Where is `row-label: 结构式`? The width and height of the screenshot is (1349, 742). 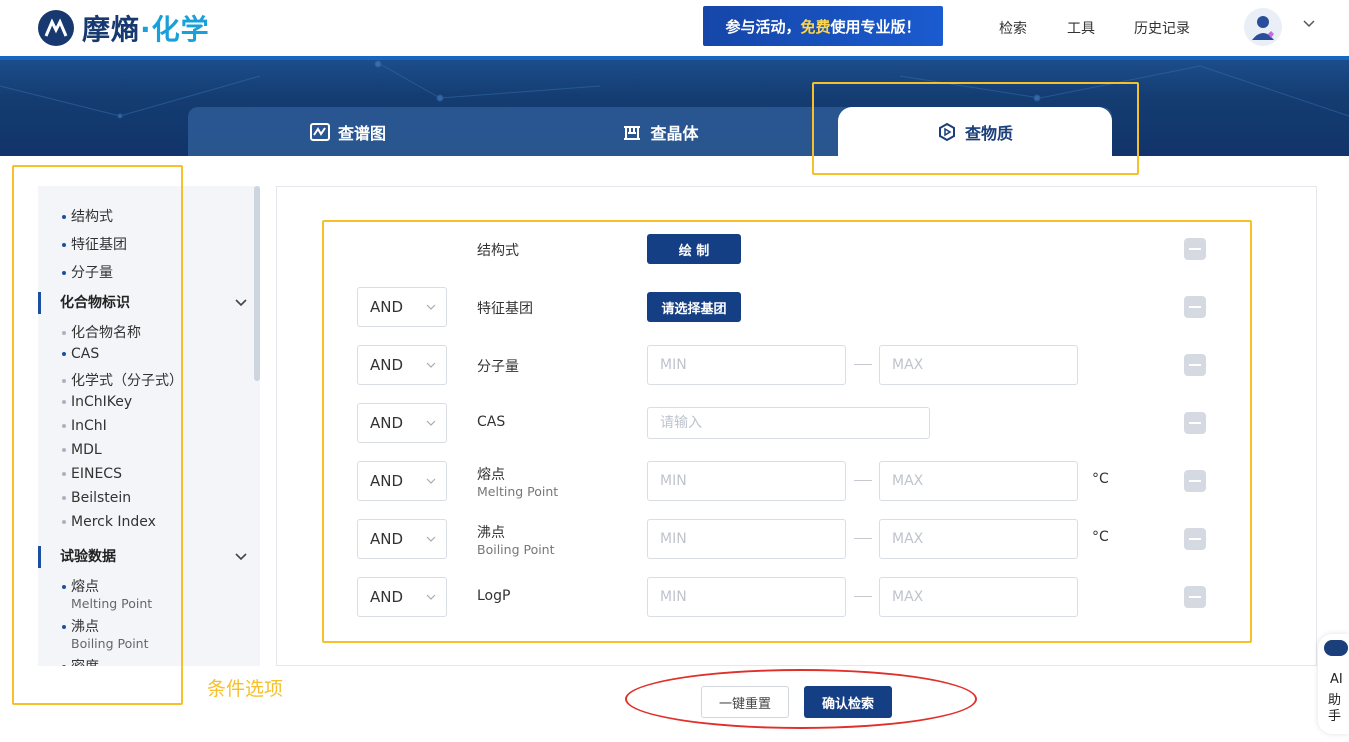 row-label: 结构式 is located at coordinates (498, 251).